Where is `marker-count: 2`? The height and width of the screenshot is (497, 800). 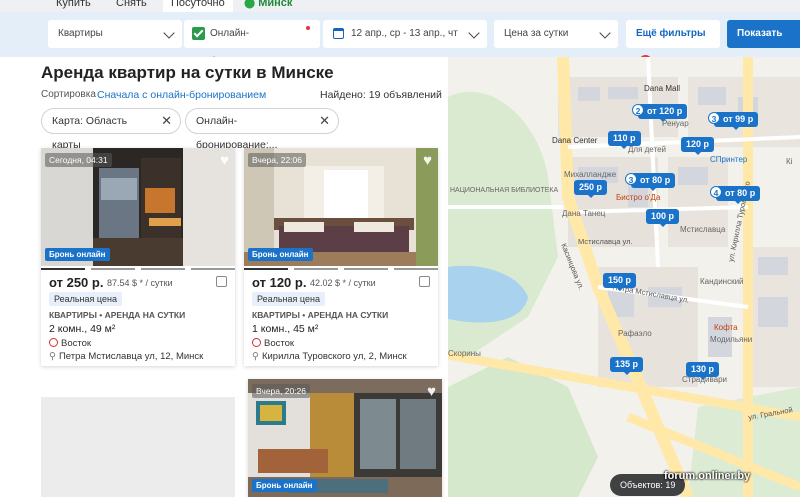
marker-count: 2 is located at coordinates (638, 110).